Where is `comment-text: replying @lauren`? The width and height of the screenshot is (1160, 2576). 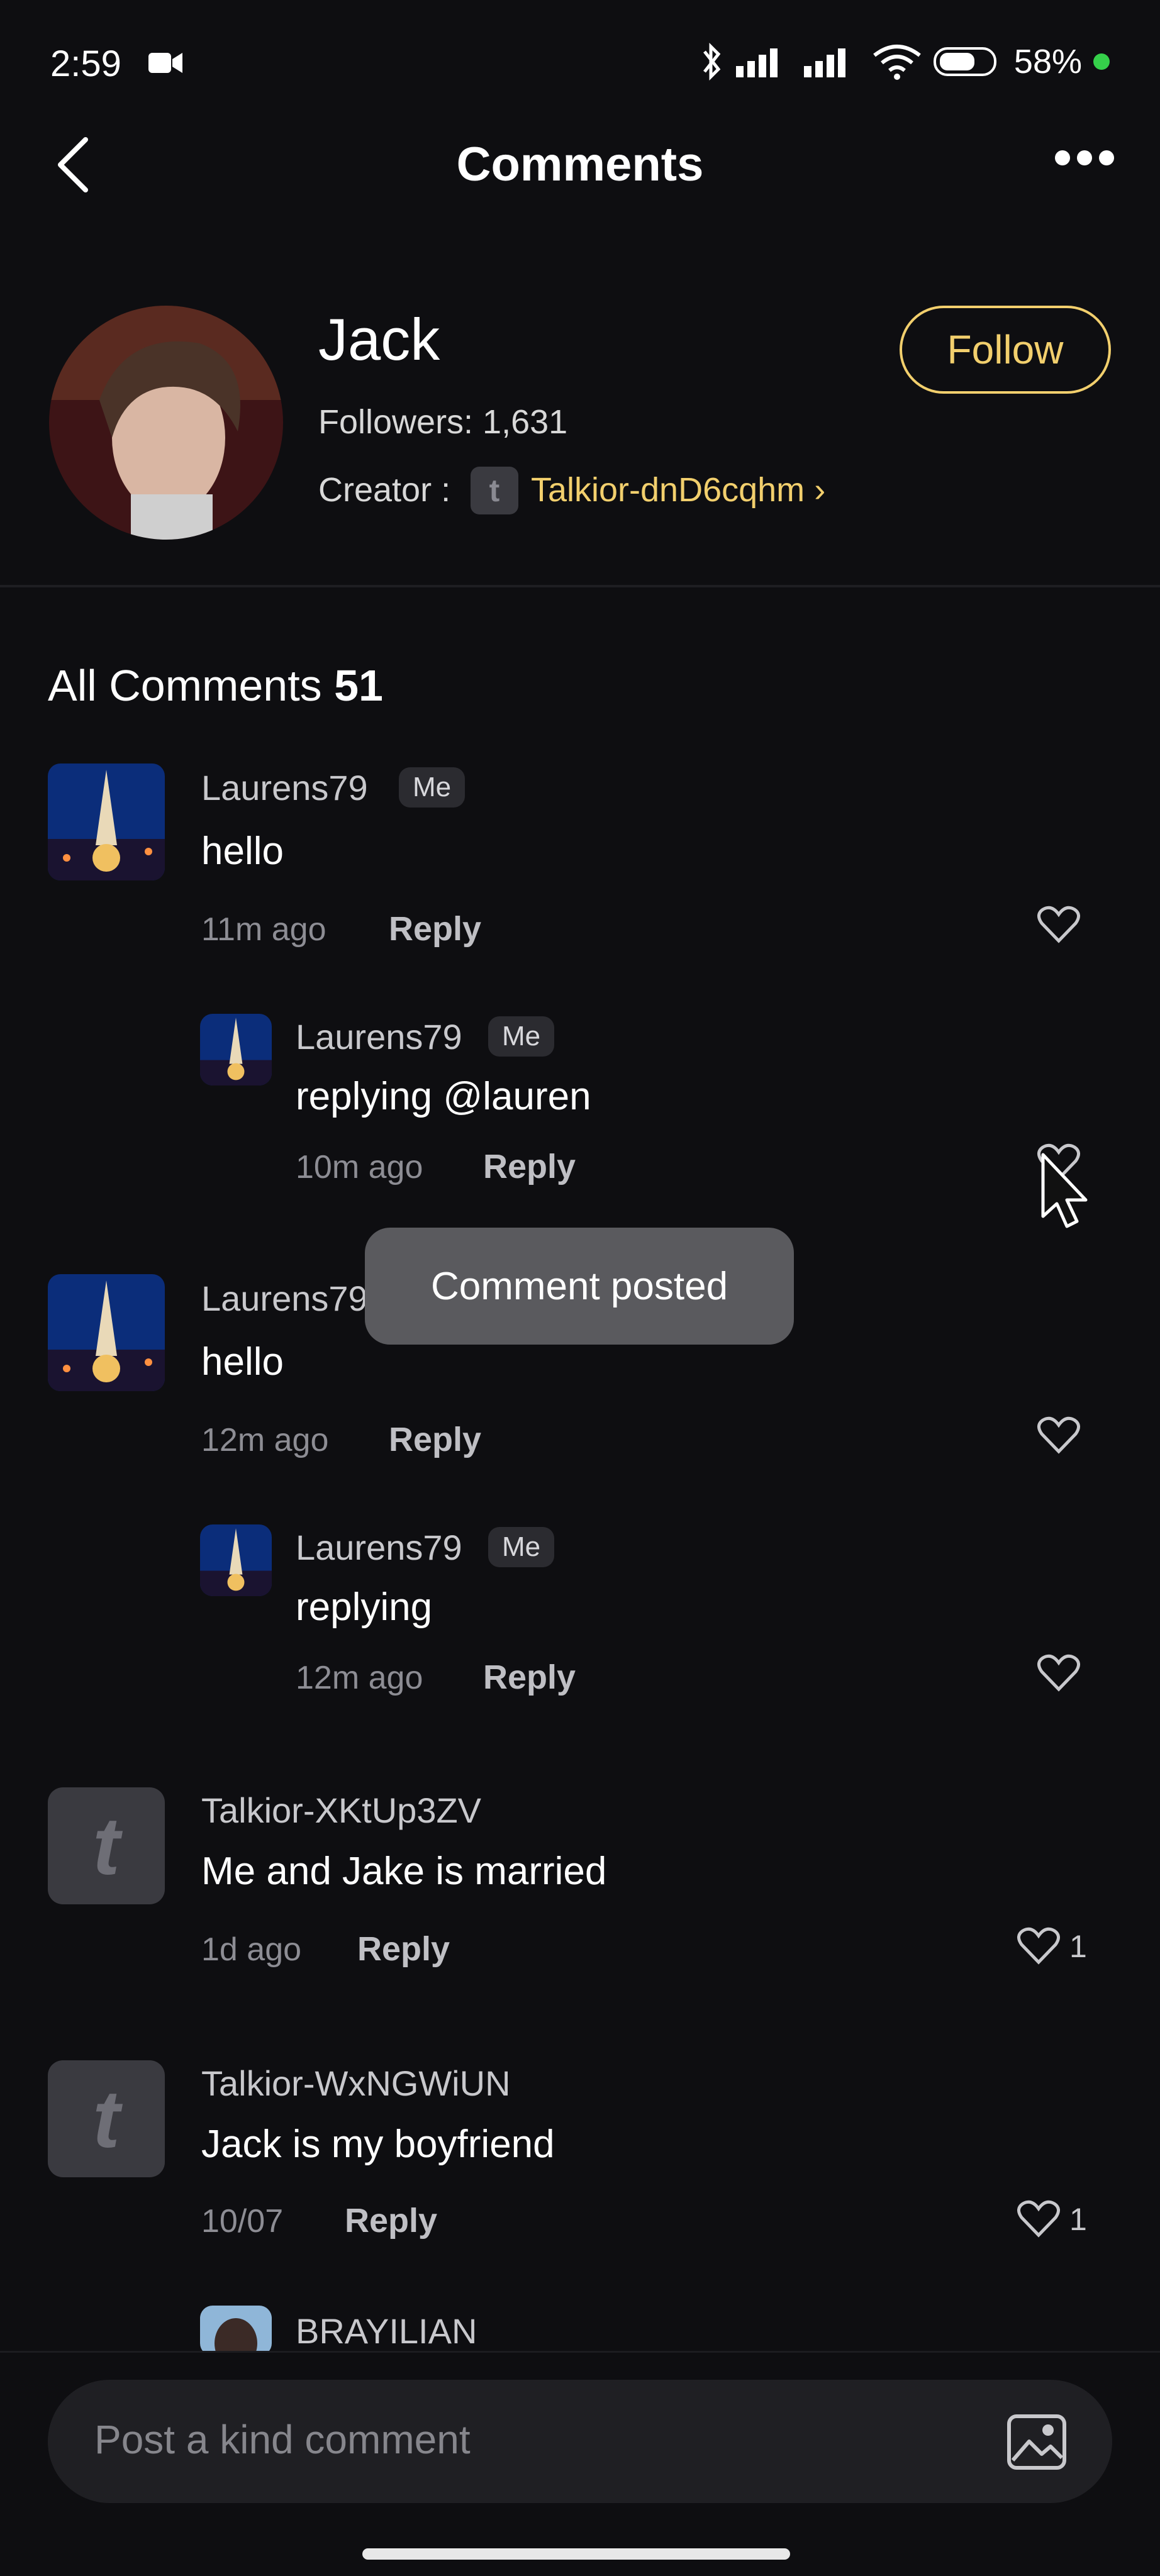
comment-text: replying @lauren is located at coordinates (443, 1096).